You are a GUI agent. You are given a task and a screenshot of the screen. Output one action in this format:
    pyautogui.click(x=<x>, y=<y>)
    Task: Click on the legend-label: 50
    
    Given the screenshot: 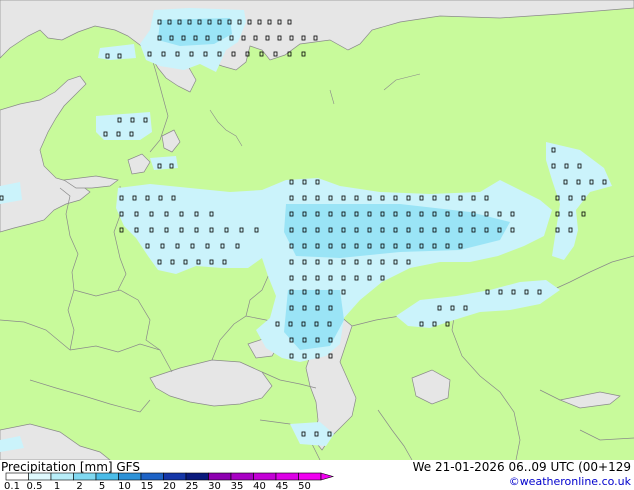 What is the action you would take?
    pyautogui.click(x=304, y=485)
    